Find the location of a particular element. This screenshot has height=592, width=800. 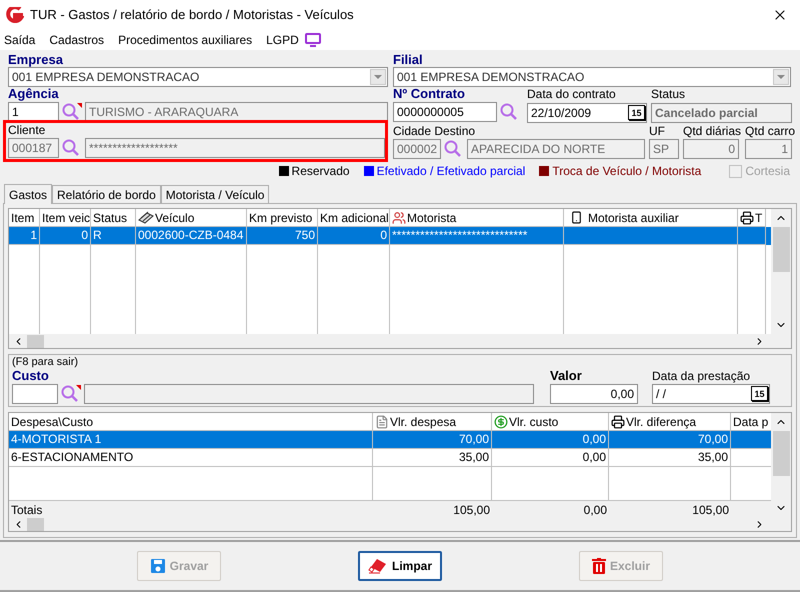

column-header: Despesa\Custo is located at coordinates (52, 421).